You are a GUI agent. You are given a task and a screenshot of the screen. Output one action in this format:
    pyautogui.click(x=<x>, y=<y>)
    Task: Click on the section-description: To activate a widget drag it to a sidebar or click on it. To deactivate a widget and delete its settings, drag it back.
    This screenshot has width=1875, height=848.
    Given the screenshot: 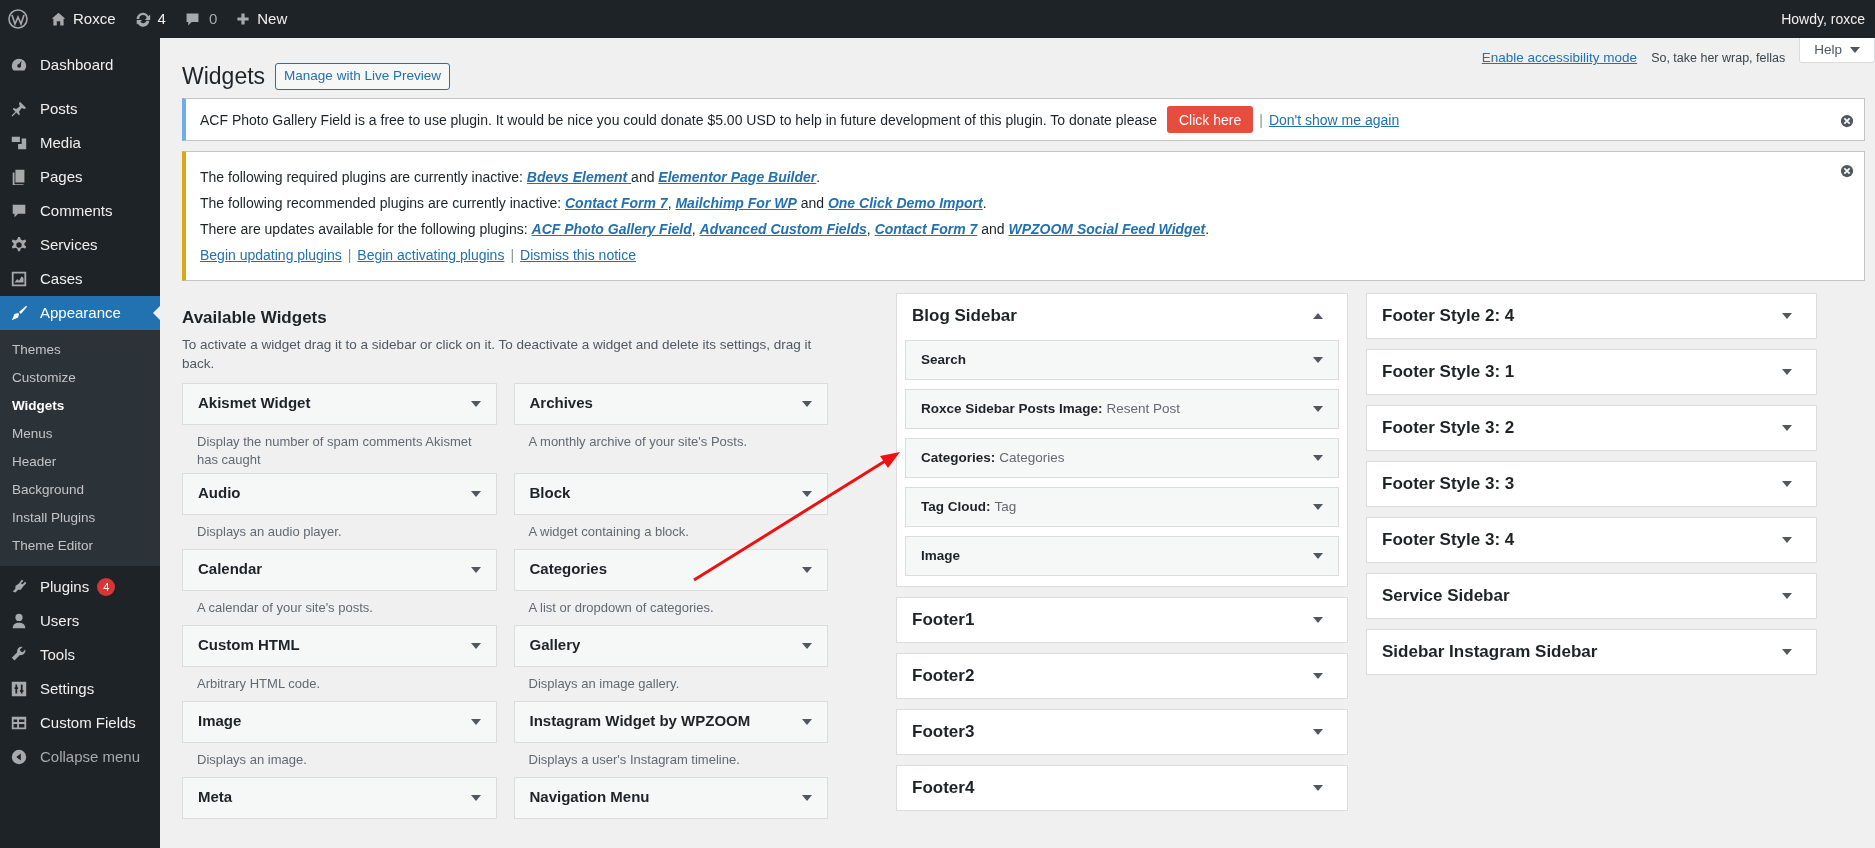 What is the action you would take?
    pyautogui.click(x=497, y=354)
    